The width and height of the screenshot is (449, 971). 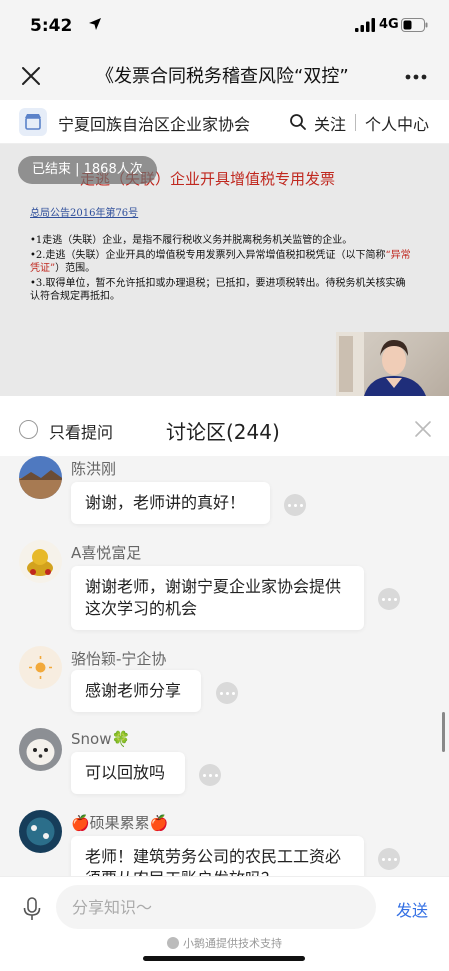 I want to click on xiaoe-logo-icon, so click(x=173, y=943).